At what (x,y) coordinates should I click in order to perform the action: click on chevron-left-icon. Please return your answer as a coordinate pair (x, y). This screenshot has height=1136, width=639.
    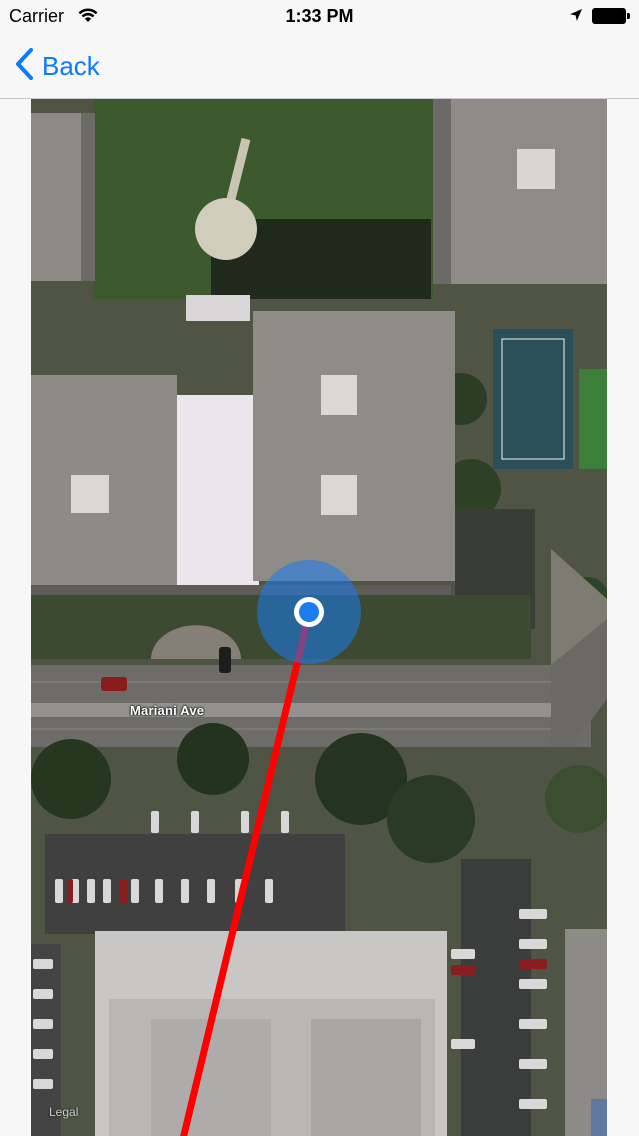
    Looking at the image, I should click on (24, 66).